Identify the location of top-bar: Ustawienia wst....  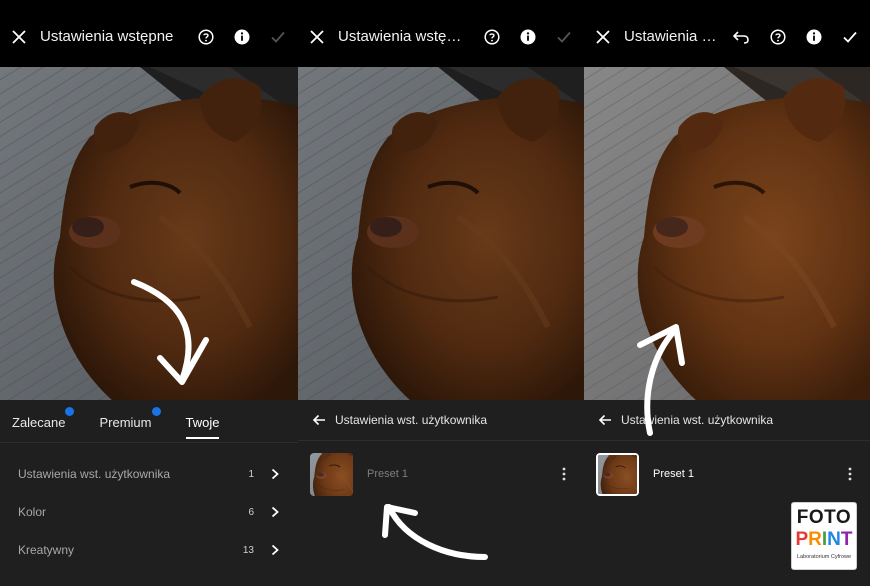
(727, 33).